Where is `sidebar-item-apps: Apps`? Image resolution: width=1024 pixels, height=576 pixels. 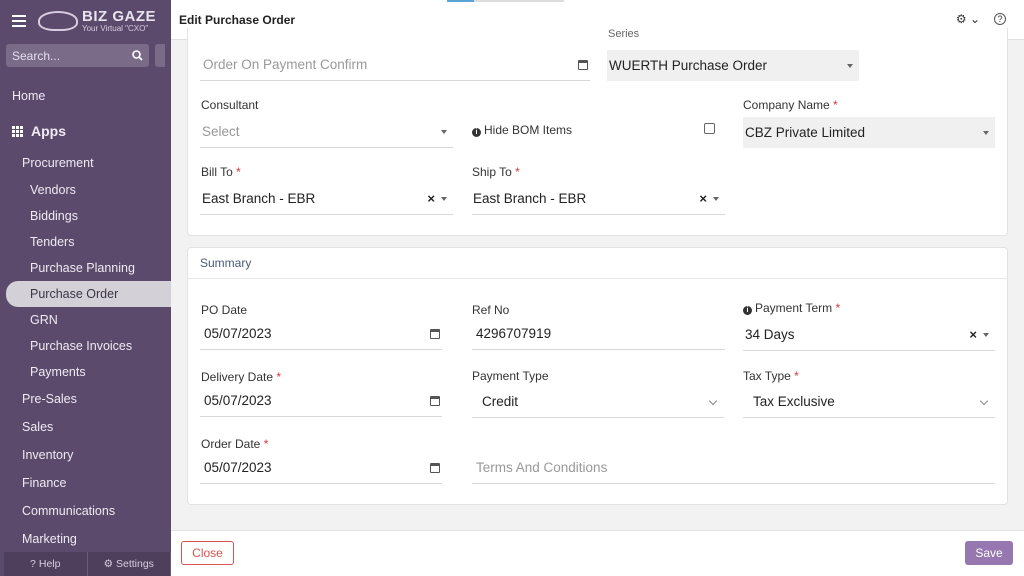 sidebar-item-apps: Apps is located at coordinates (85, 131).